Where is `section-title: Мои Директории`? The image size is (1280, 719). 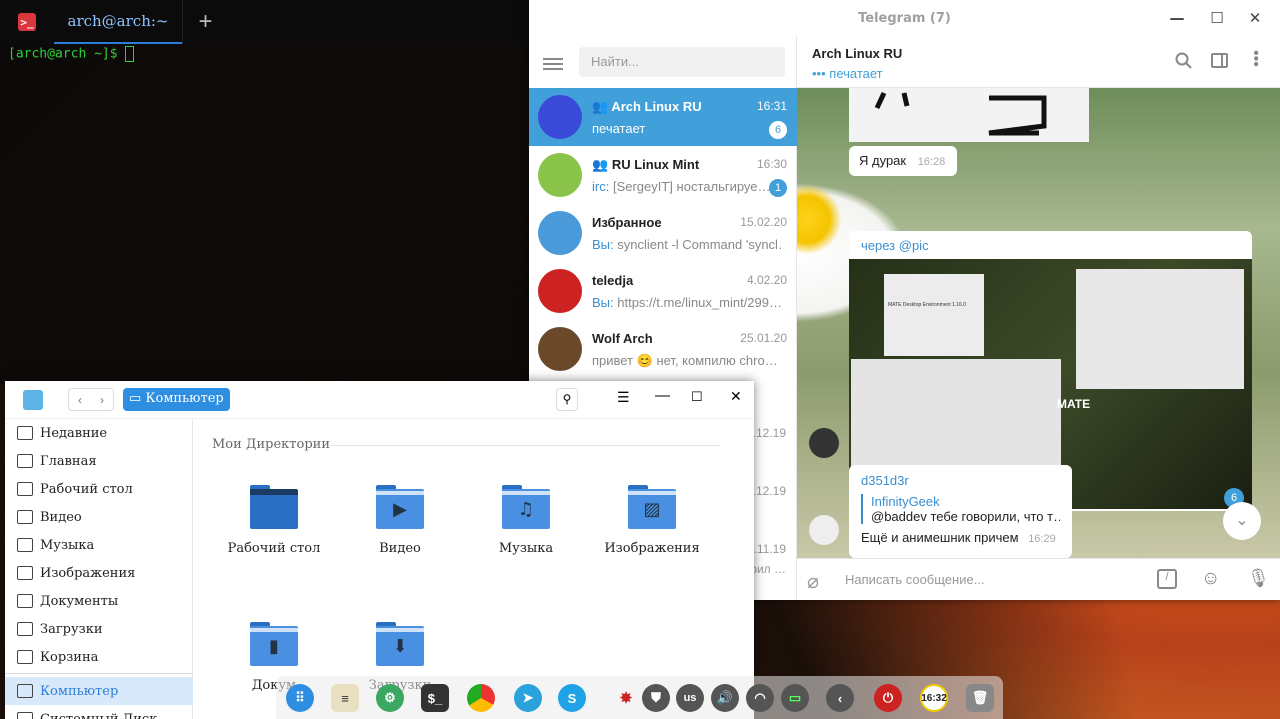
section-title: Мои Директории is located at coordinates (271, 444).